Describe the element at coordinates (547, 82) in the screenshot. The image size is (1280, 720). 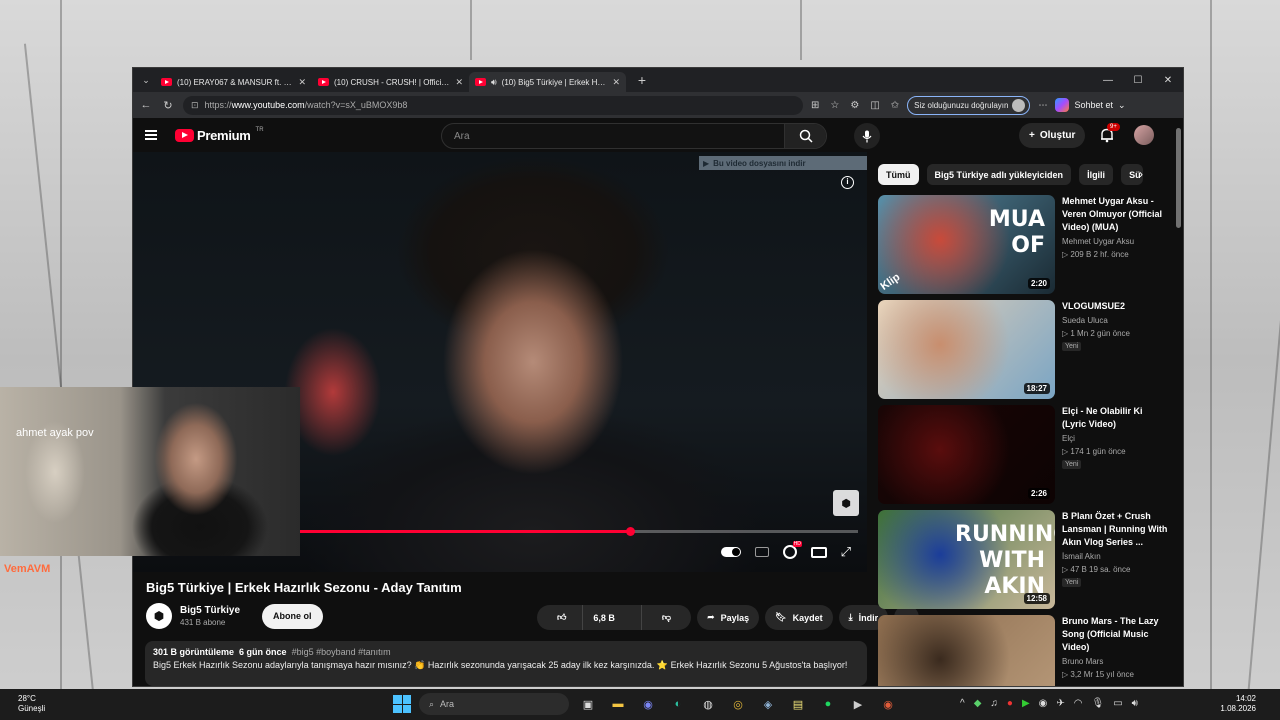
I see `browser-tab-3: 🔊︎ (10) Big5 Türkiye | Erkek Hazır ✕` at that location.